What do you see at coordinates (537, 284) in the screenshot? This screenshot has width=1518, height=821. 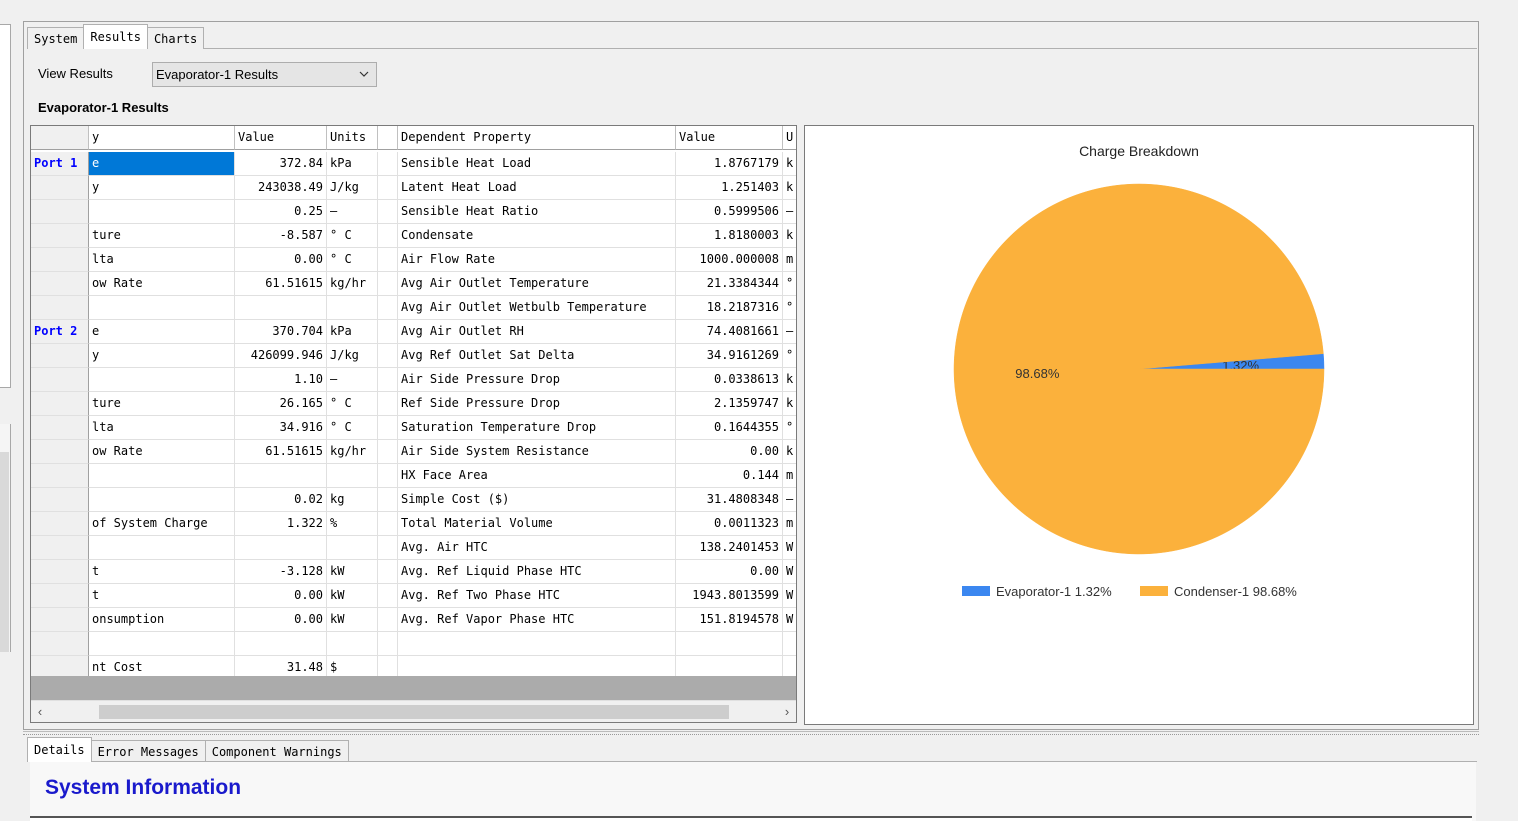 I see `cell-dependent-property: Avg Air Outlet Temperature` at bounding box center [537, 284].